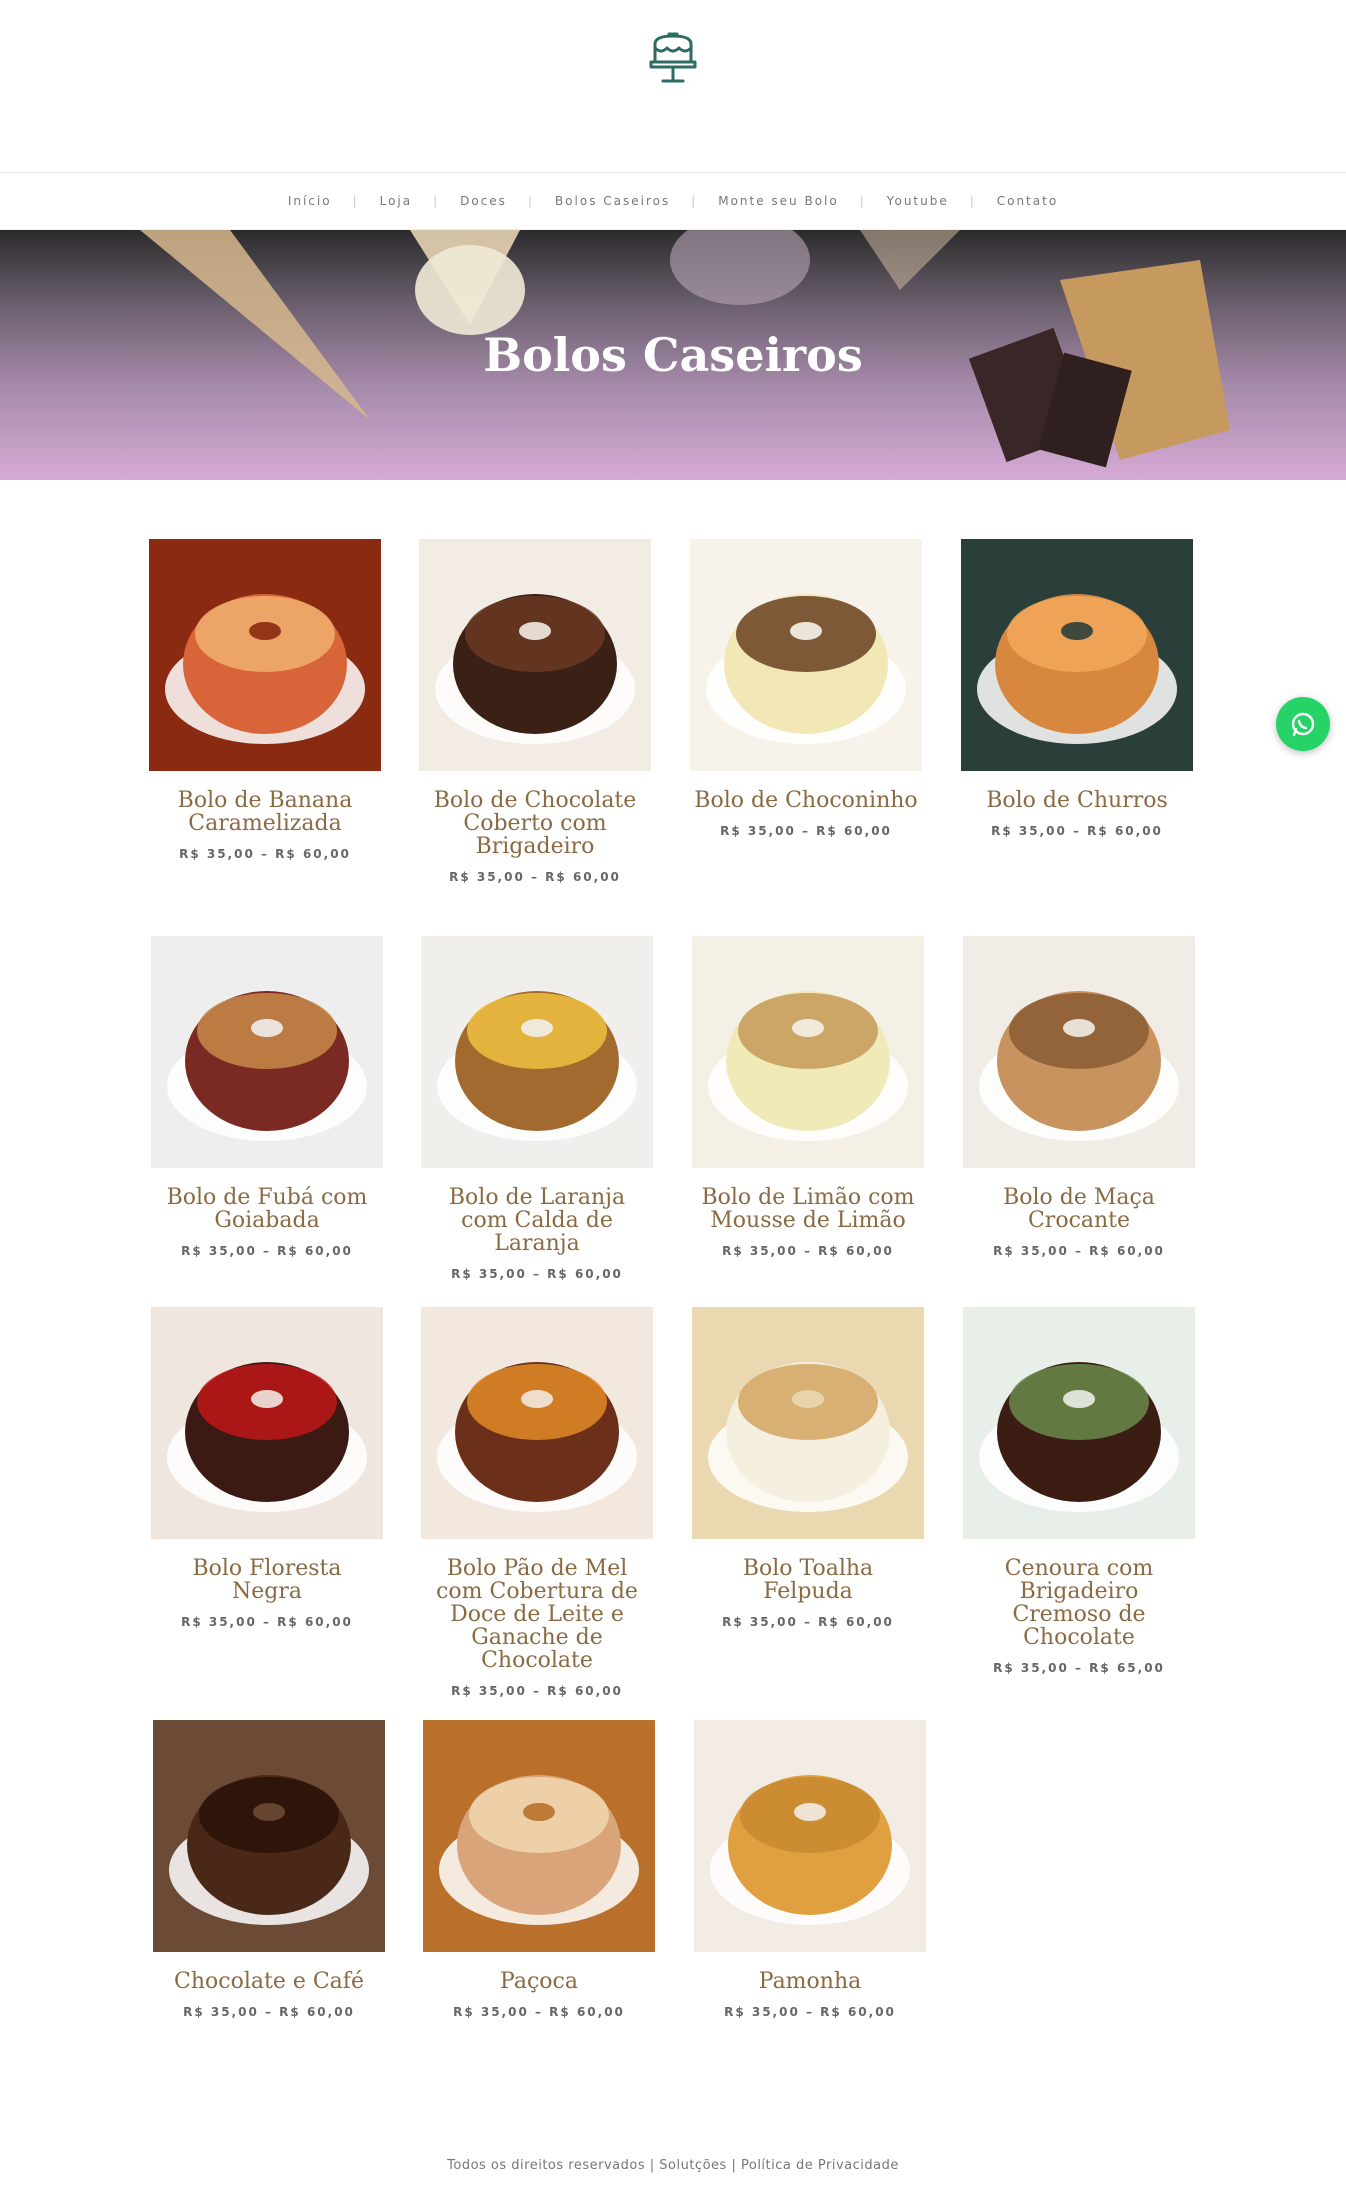 This screenshot has width=1346, height=2192. I want to click on product-title: Bolo de Chocolate Coberto com Brigadeiro, so click(535, 823).